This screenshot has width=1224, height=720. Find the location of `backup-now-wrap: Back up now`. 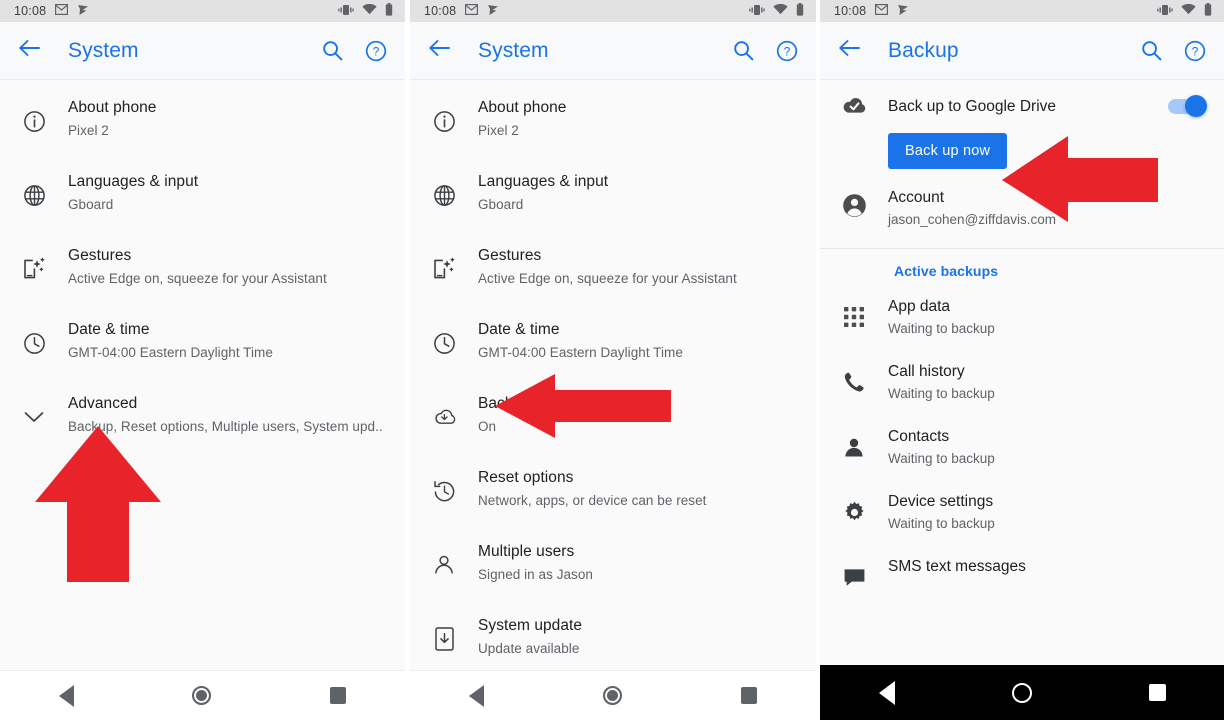

backup-now-wrap: Back up now is located at coordinates (1022, 153).